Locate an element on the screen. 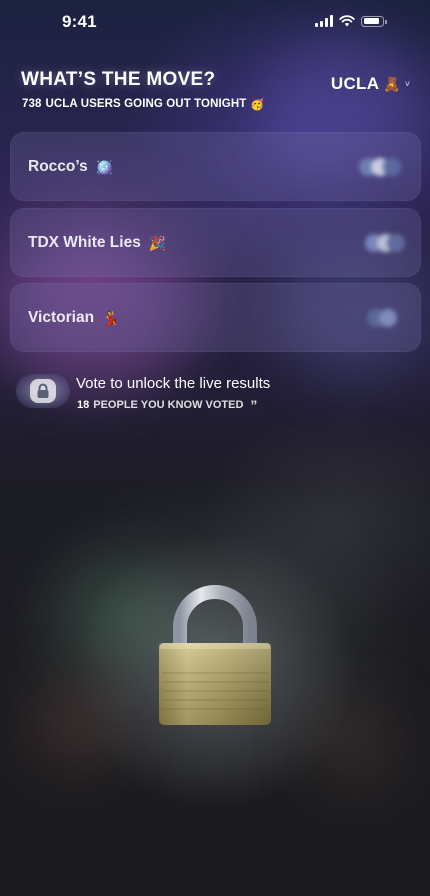  voted-friends-text: PEOPLE YOU KNOW VOTED is located at coordinates (168, 405).